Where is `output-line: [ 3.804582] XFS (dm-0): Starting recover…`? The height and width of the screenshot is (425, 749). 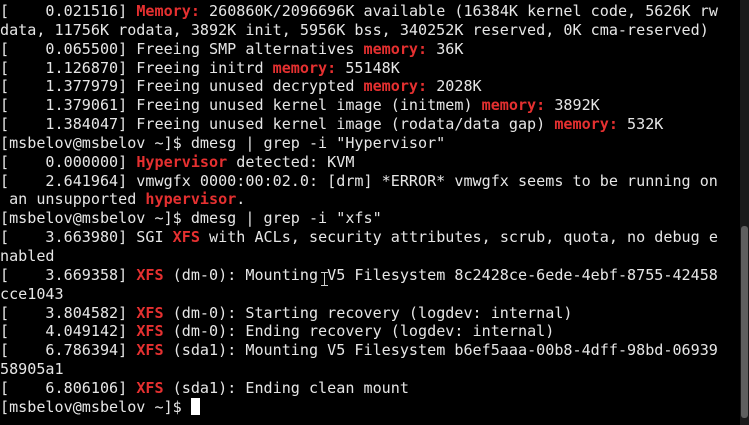
output-line: [ 3.804582] XFS (dm-0): Starting recover… is located at coordinates (370, 313).